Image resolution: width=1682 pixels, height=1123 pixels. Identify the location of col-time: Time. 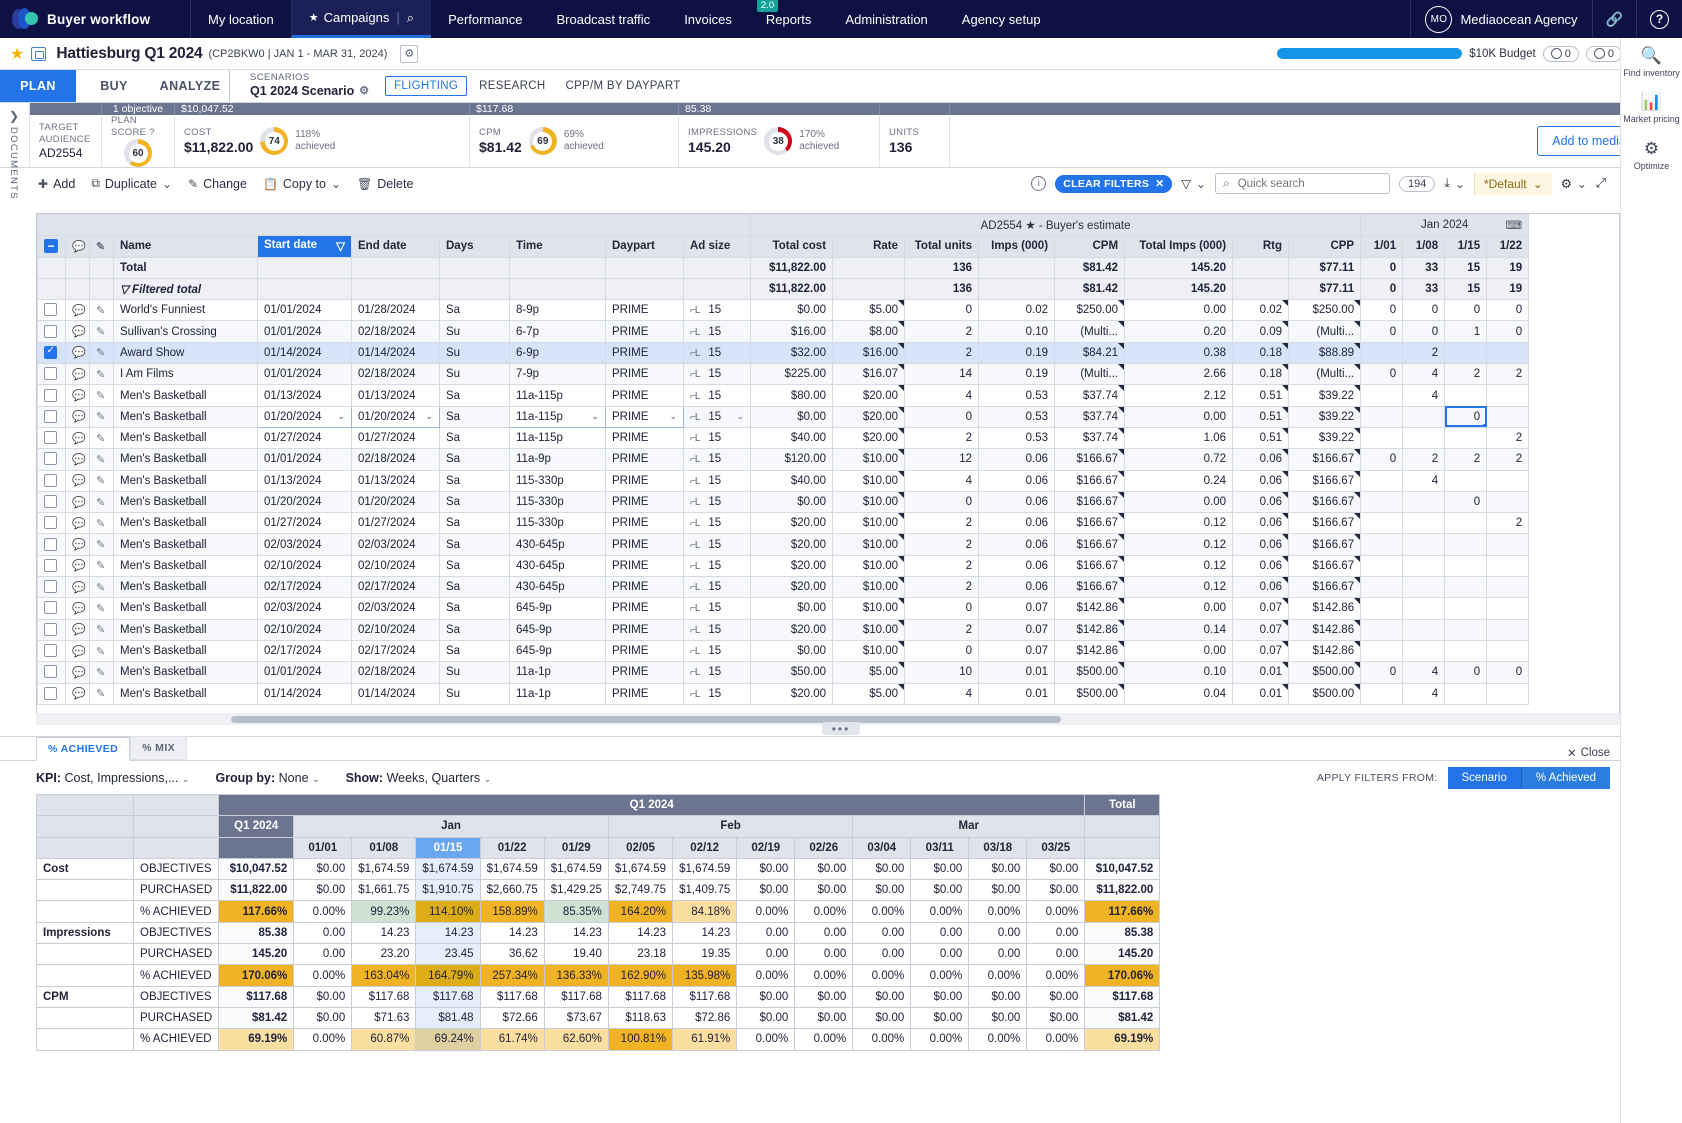
(557, 246).